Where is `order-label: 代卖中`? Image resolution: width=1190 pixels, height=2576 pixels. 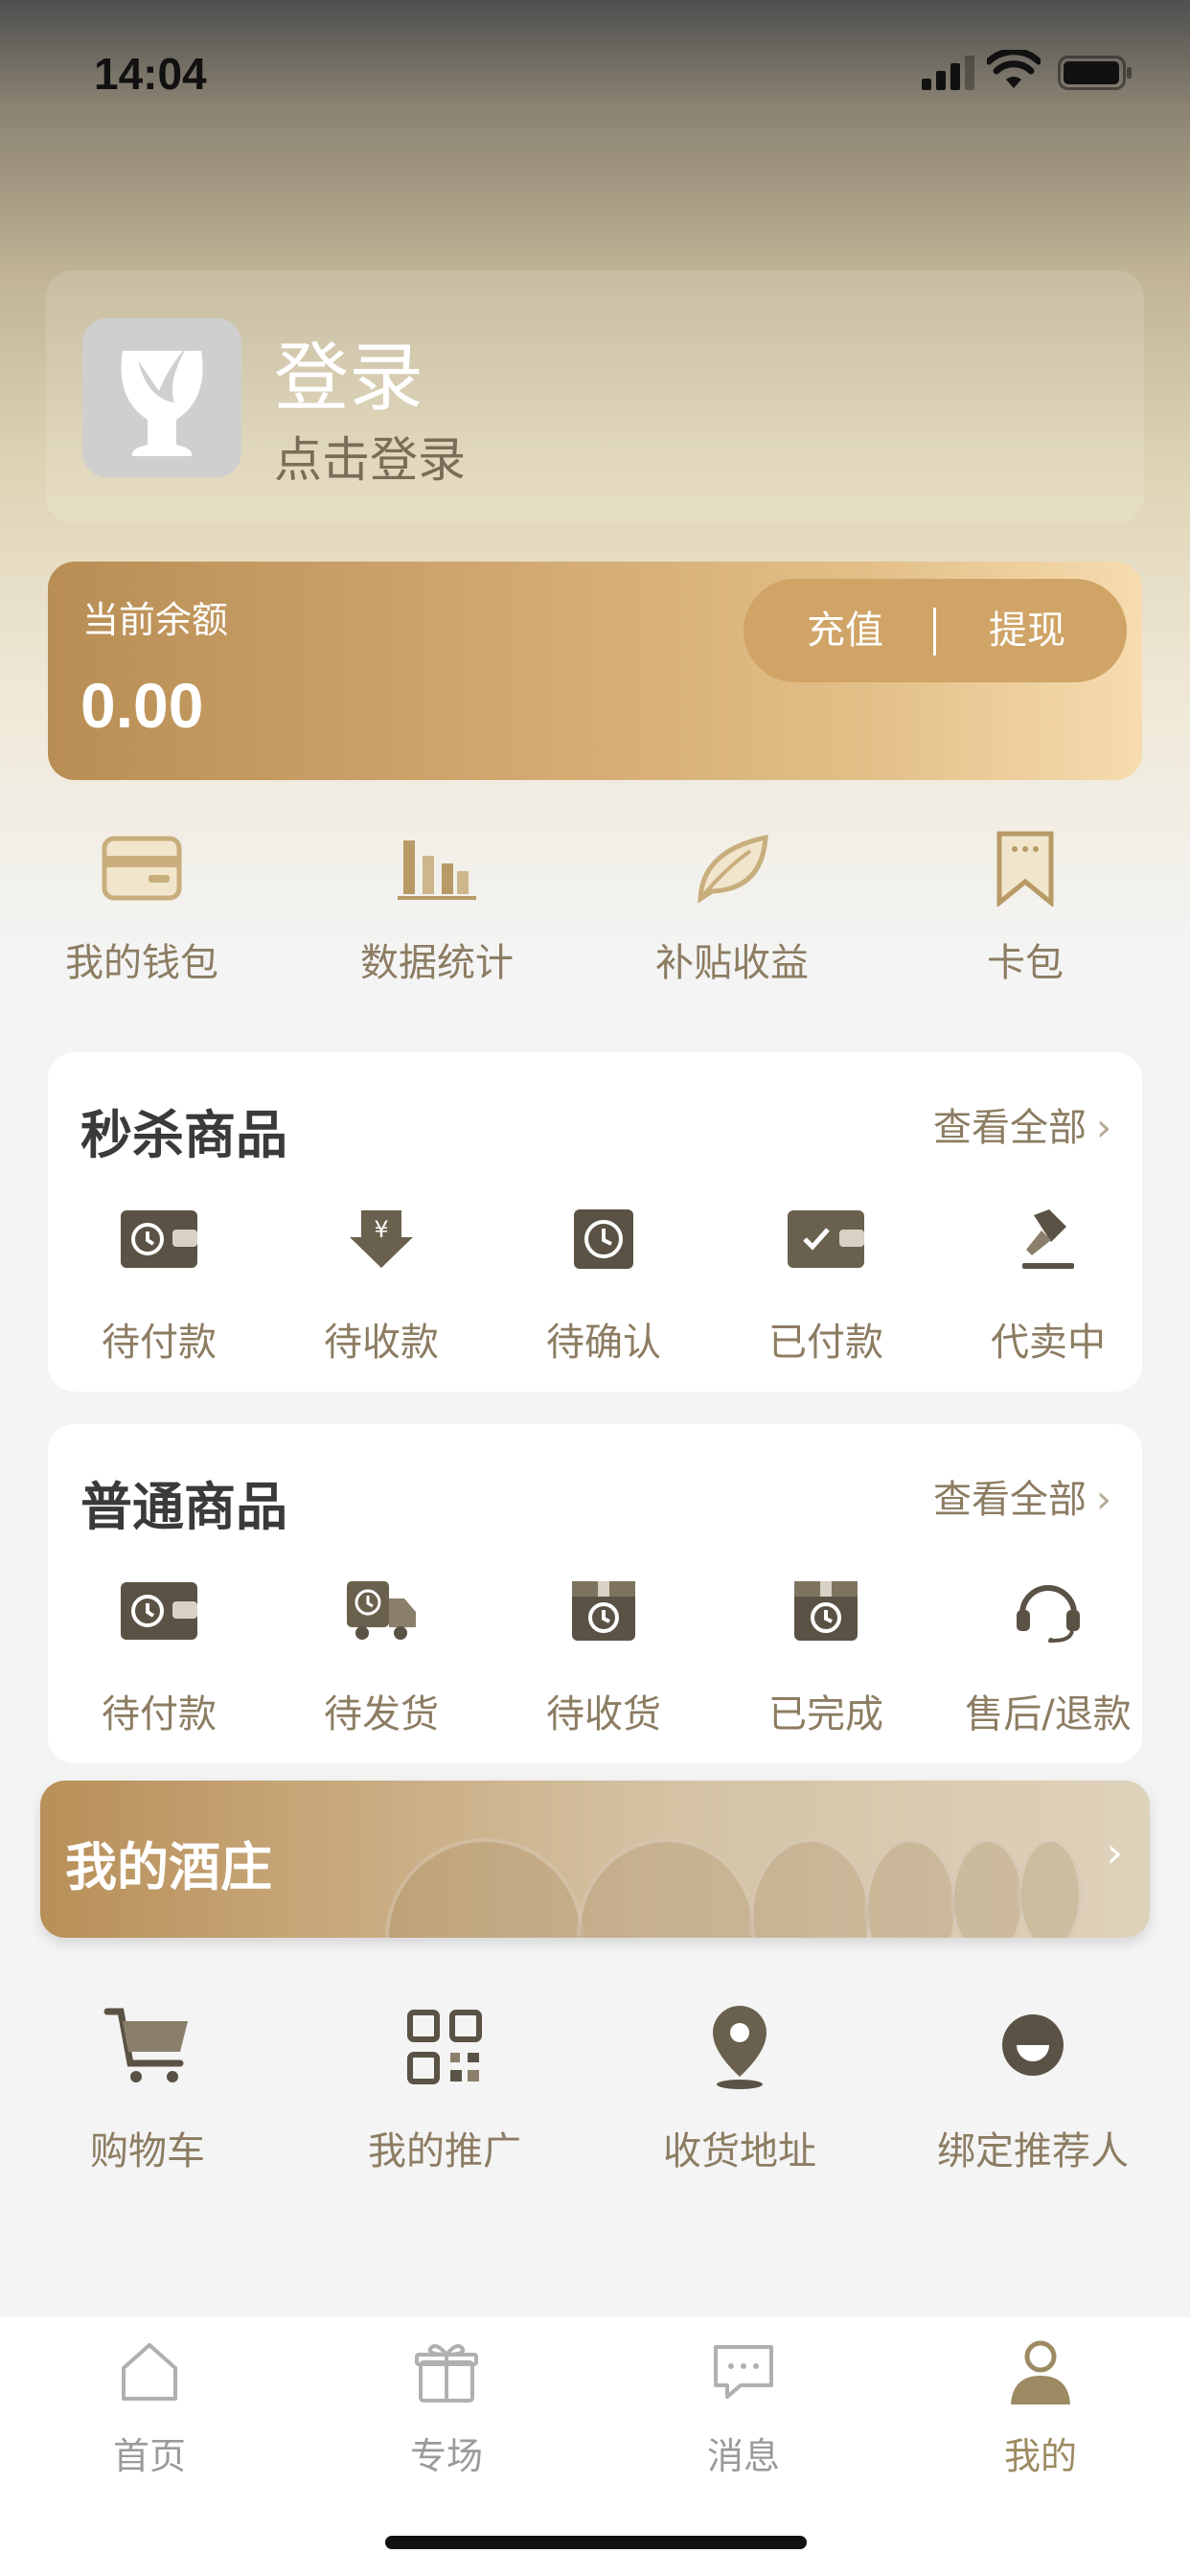 order-label: 代卖中 is located at coordinates (1048, 1343).